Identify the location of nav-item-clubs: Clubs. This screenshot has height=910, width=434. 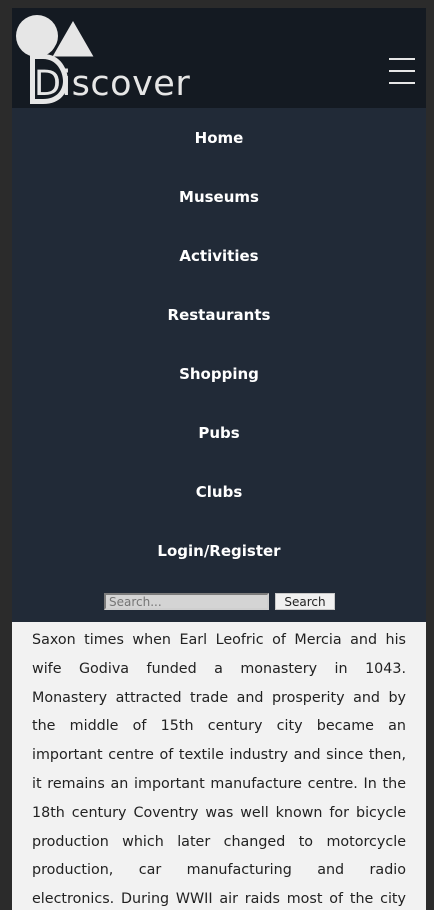
(219, 491).